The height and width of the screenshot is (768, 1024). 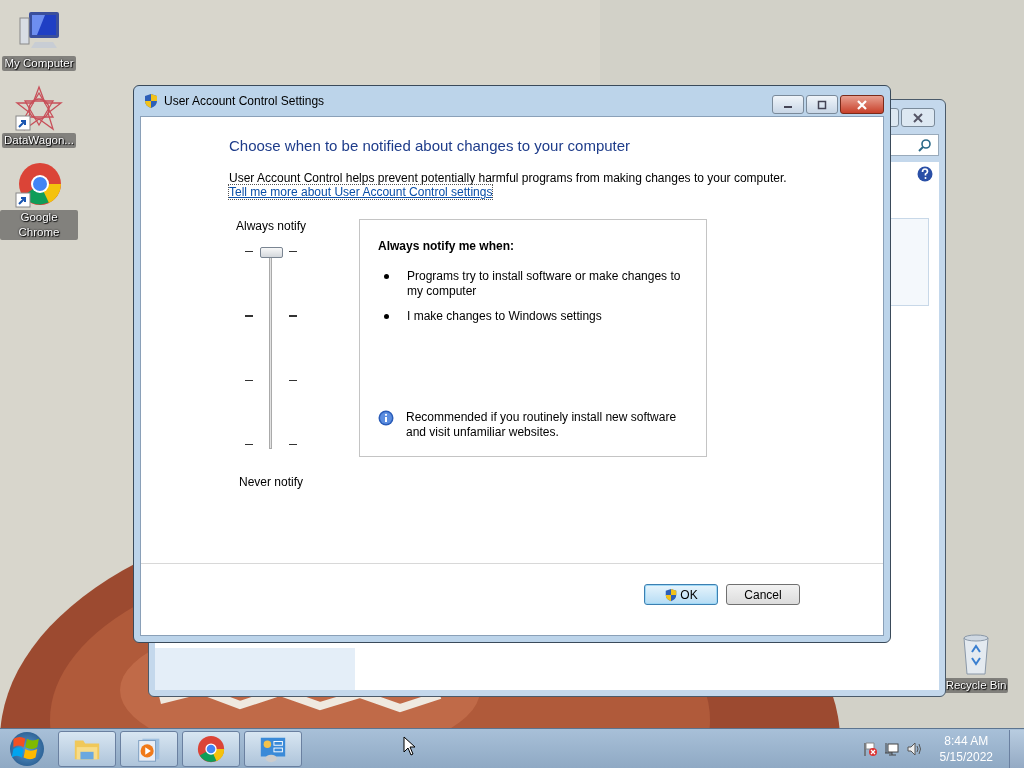 I want to click on show-desktop-button, so click(x=1016, y=748).